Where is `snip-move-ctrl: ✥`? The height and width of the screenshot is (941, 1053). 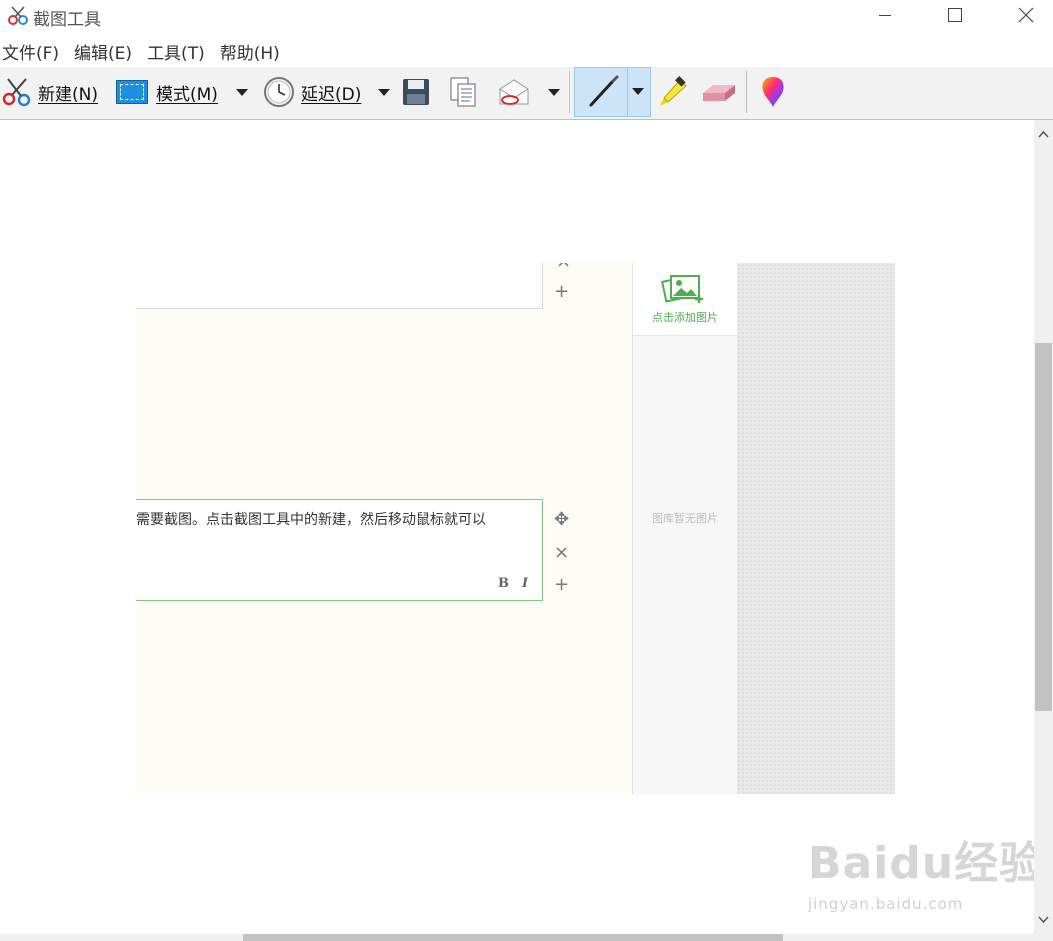
snip-move-ctrl: ✥ is located at coordinates (561, 519).